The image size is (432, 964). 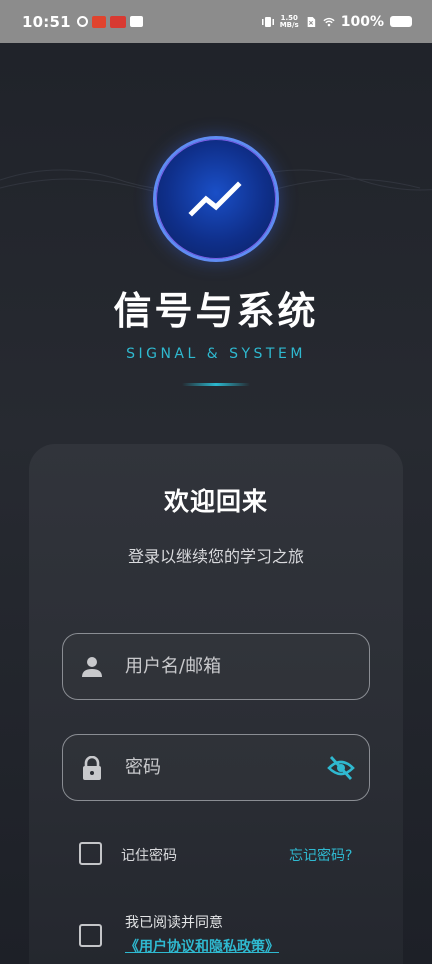 What do you see at coordinates (46, 21) in the screenshot?
I see `status-time: 10:51` at bounding box center [46, 21].